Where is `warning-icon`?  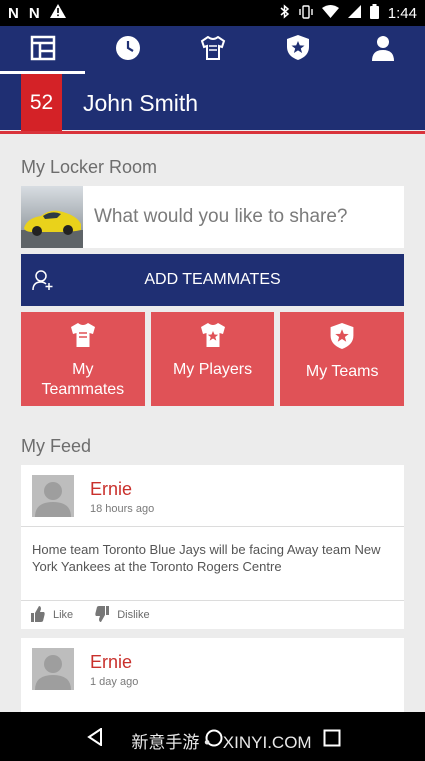
warning-icon is located at coordinates (57, 13).